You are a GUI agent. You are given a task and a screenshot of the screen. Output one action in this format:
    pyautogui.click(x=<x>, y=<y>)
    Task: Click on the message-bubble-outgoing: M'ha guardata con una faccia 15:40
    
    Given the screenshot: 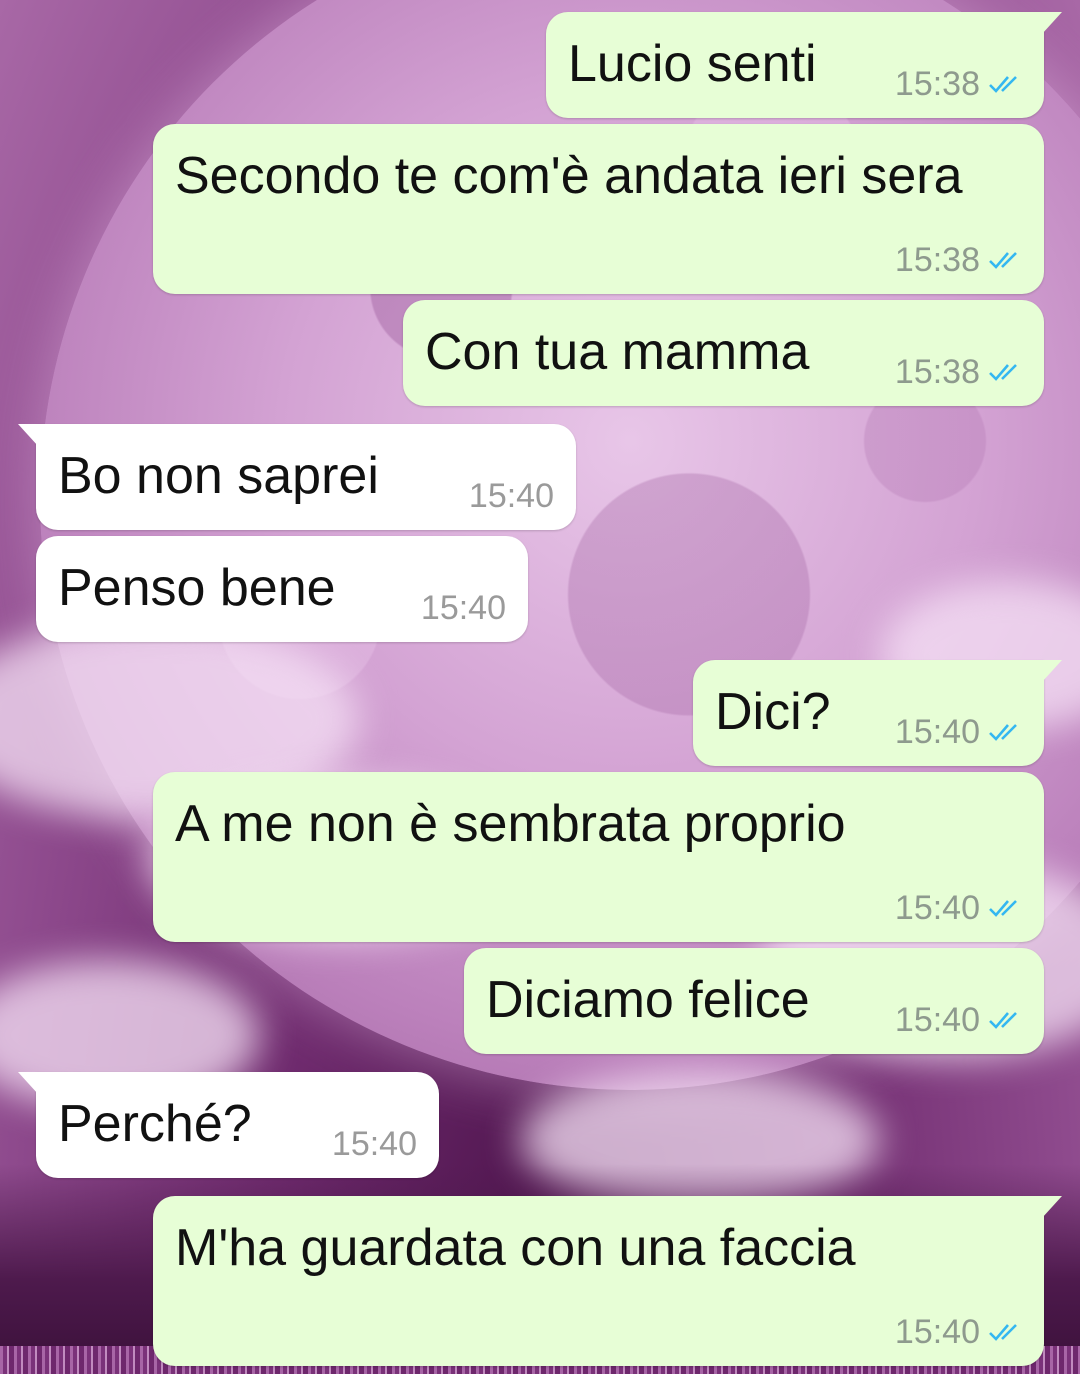 What is the action you would take?
    pyautogui.click(x=607, y=1281)
    